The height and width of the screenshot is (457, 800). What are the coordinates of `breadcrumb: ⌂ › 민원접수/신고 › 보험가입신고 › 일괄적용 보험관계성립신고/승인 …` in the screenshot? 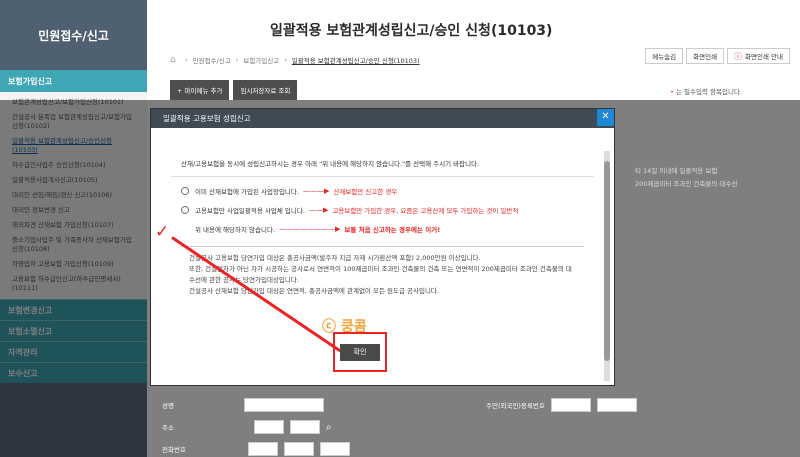 It's located at (295, 60).